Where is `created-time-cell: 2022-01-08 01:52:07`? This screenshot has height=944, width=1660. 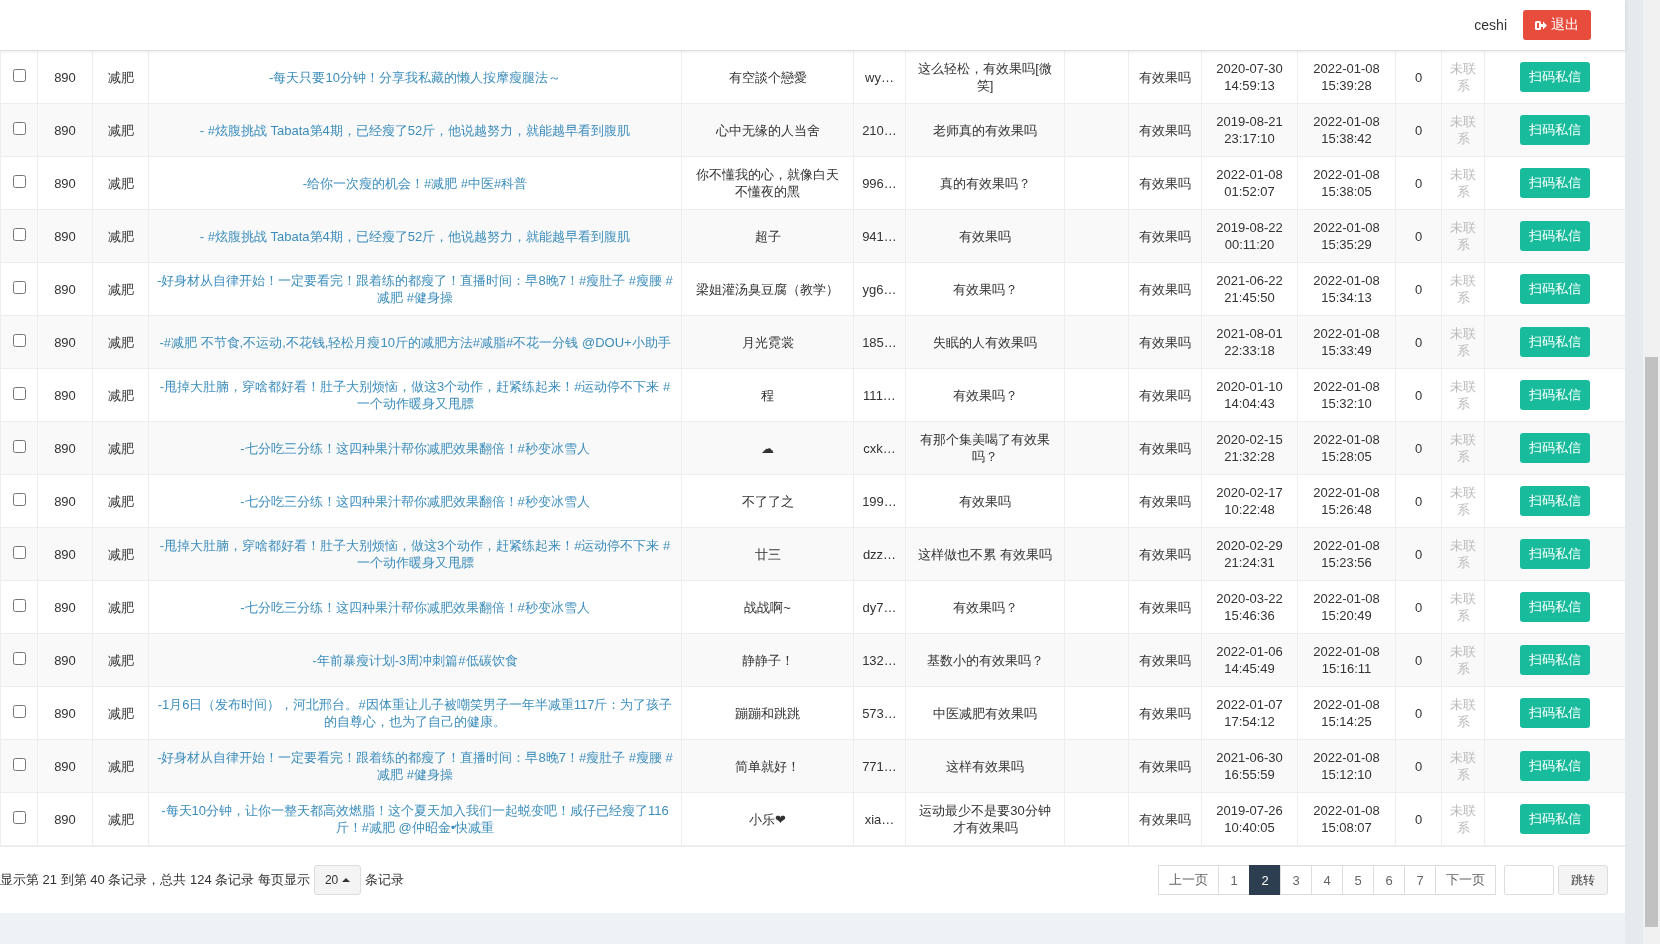 created-time-cell: 2022-01-08 01:52:07 is located at coordinates (1249, 183).